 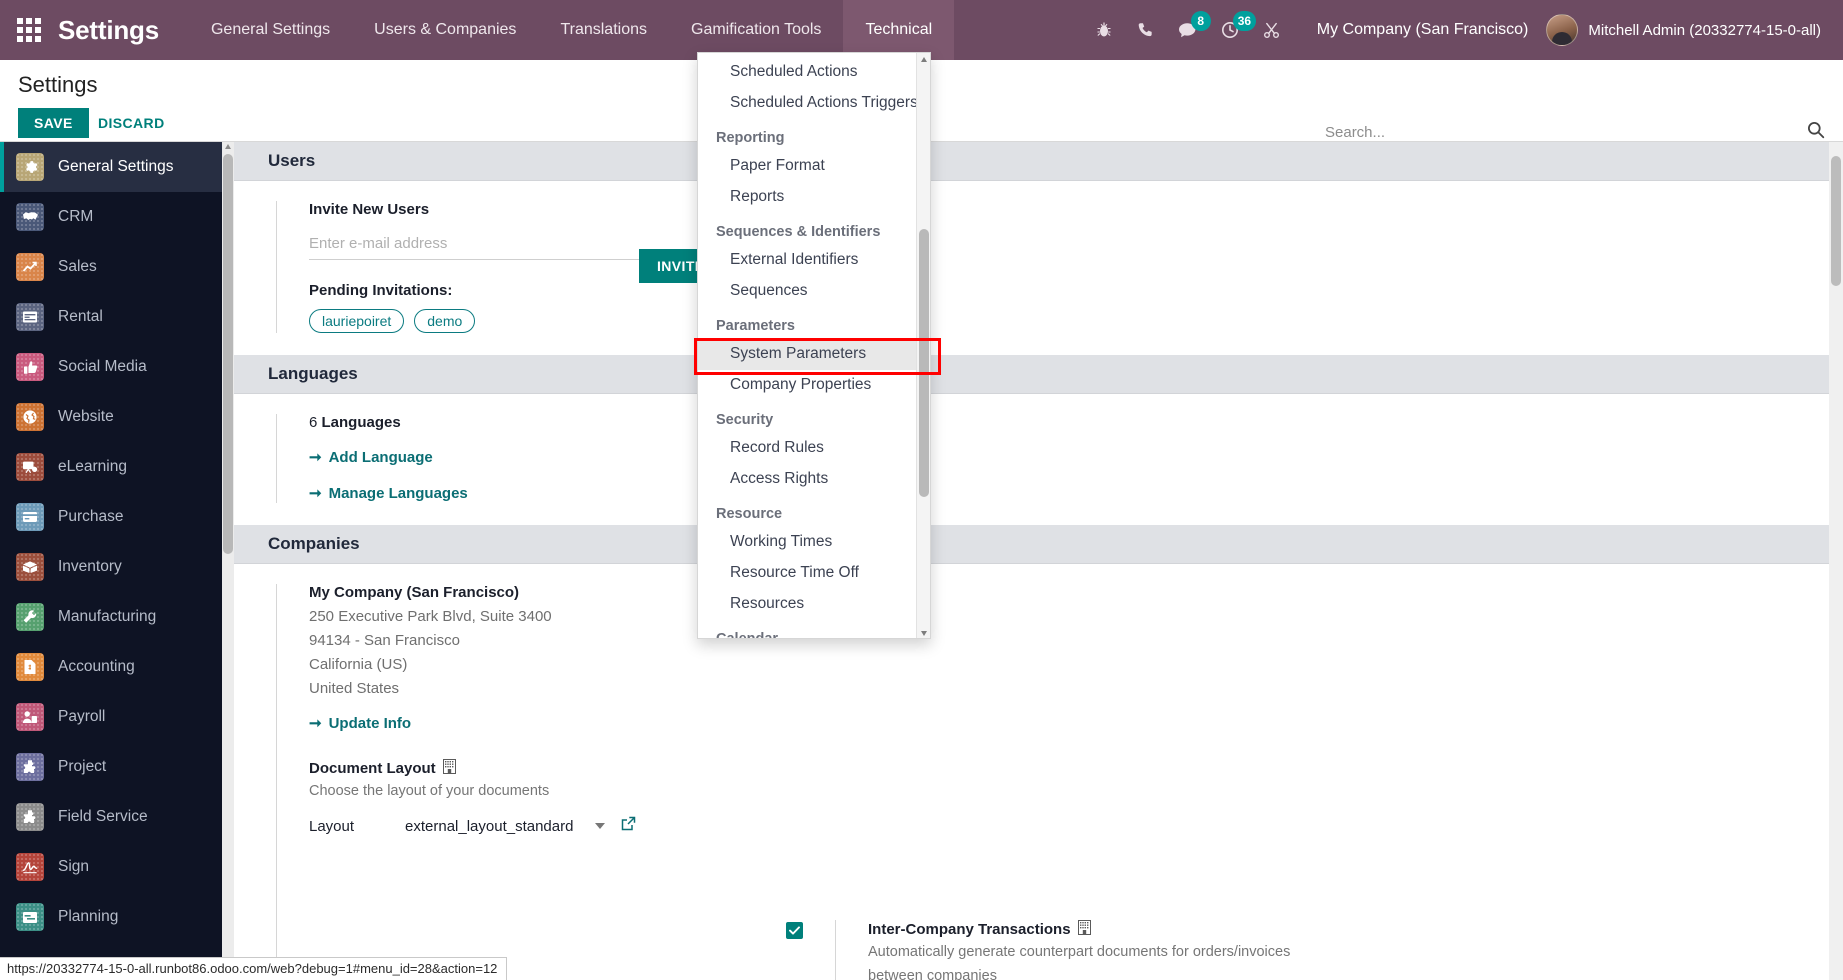 What do you see at coordinates (30, 517) in the screenshot?
I see `card-icon` at bounding box center [30, 517].